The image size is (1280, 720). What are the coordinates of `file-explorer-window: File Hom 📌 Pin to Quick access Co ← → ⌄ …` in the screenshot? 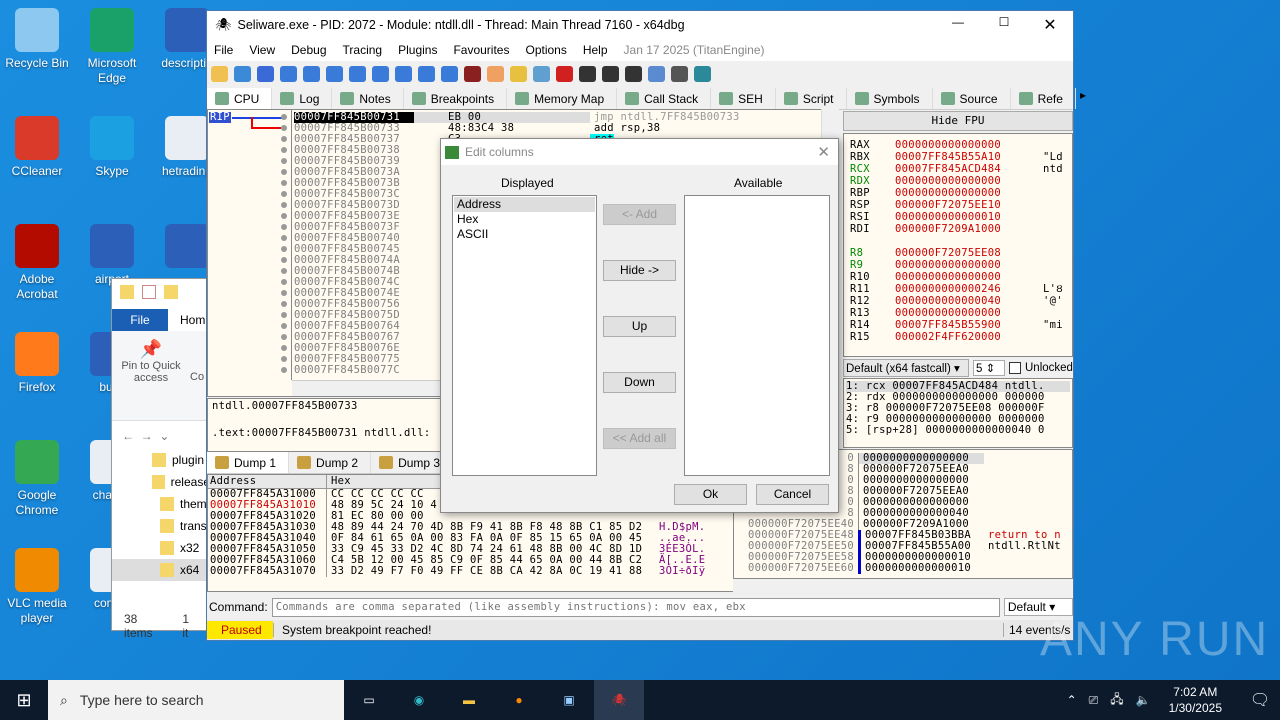 It's located at (161, 459).